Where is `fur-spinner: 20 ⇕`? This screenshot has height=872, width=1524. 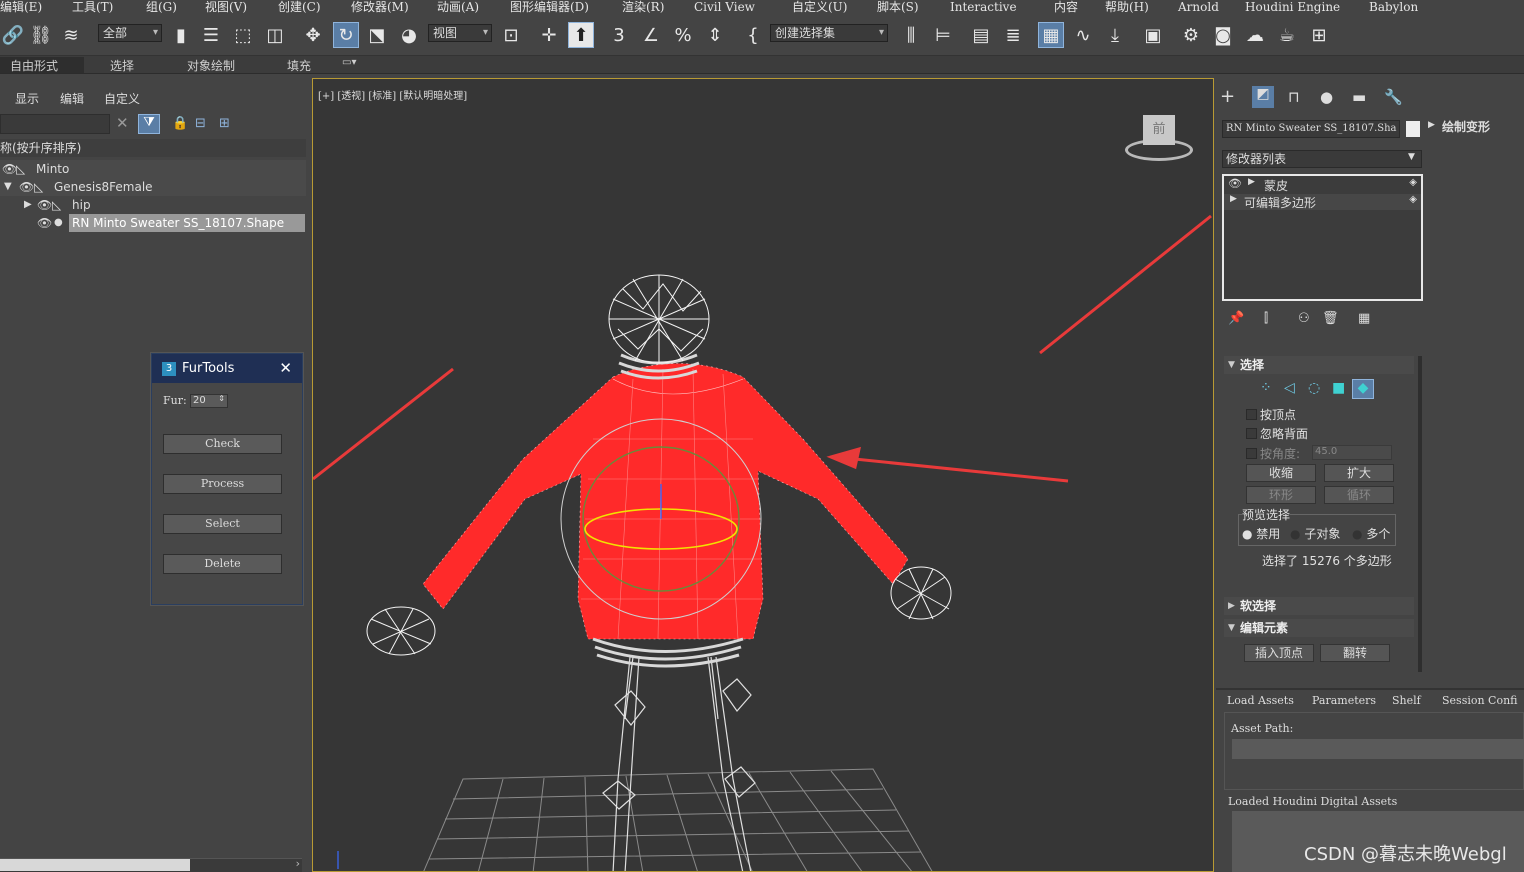
fur-spinner: 20 ⇕ is located at coordinates (209, 401).